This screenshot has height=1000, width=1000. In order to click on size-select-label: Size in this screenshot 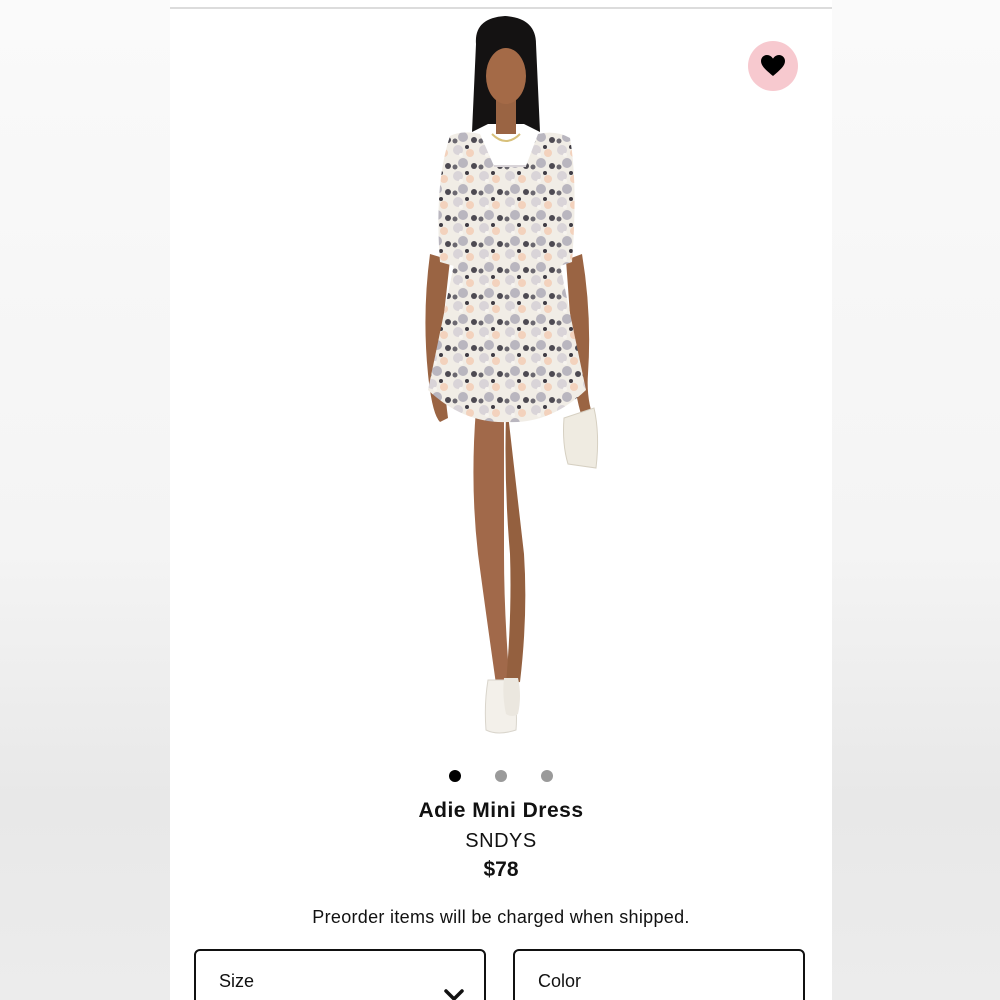, I will do `click(237, 981)`.